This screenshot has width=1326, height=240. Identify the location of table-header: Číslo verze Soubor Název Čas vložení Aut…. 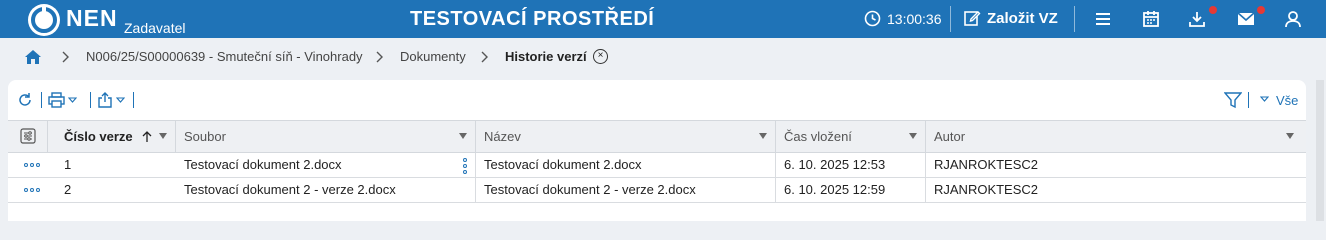
(657, 136).